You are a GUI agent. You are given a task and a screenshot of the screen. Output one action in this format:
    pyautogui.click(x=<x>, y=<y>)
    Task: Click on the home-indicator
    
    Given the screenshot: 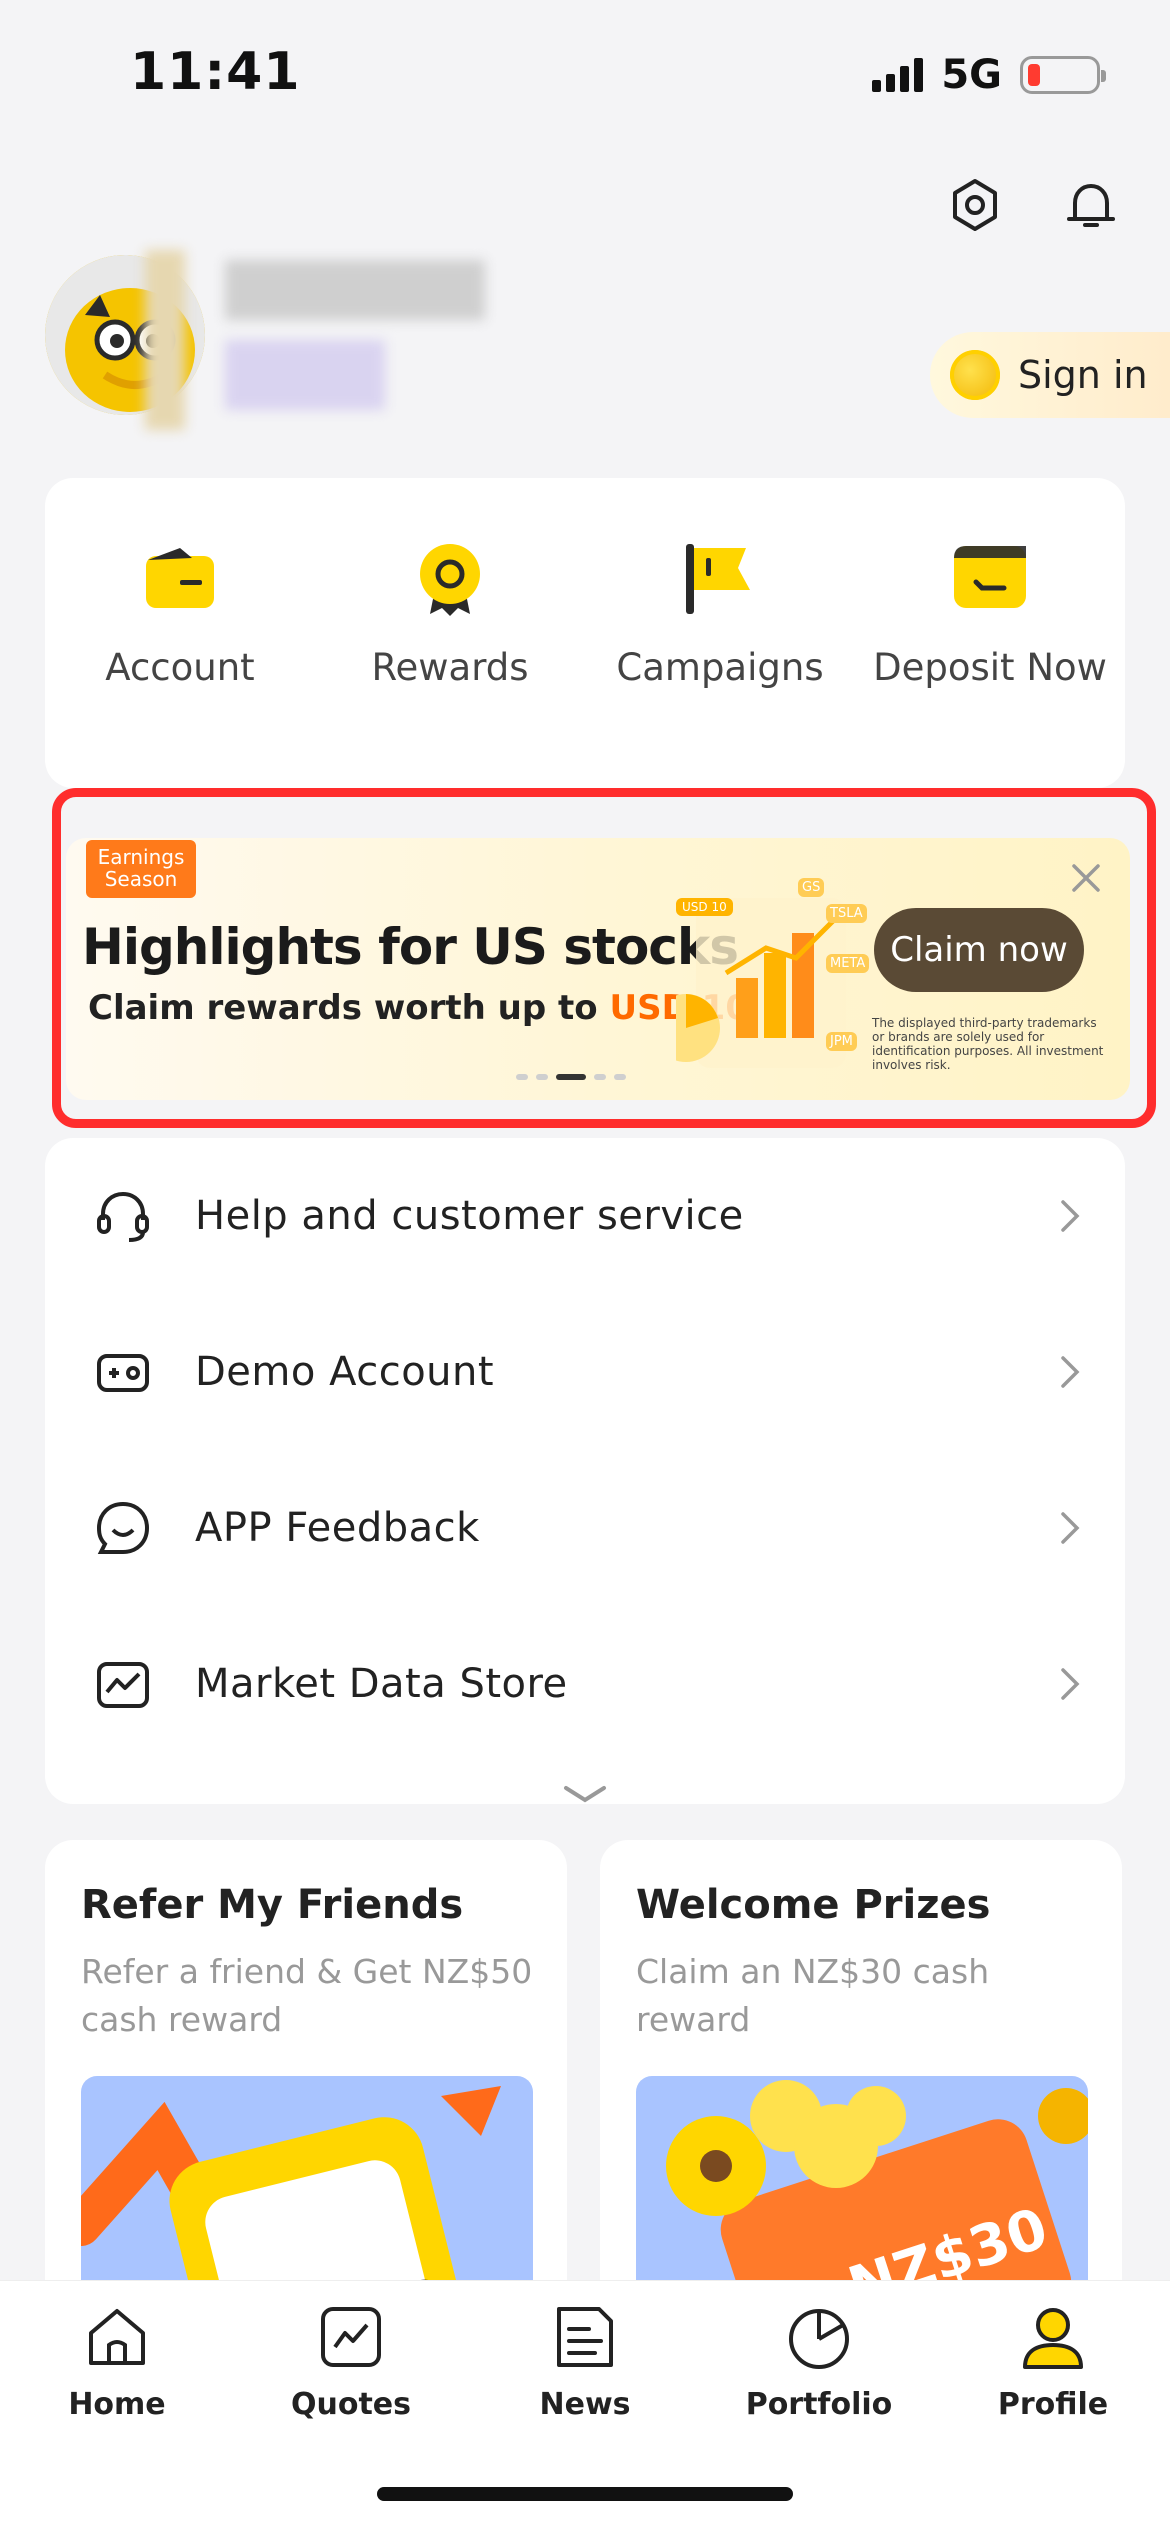 What is the action you would take?
    pyautogui.click(x=585, y=2494)
    